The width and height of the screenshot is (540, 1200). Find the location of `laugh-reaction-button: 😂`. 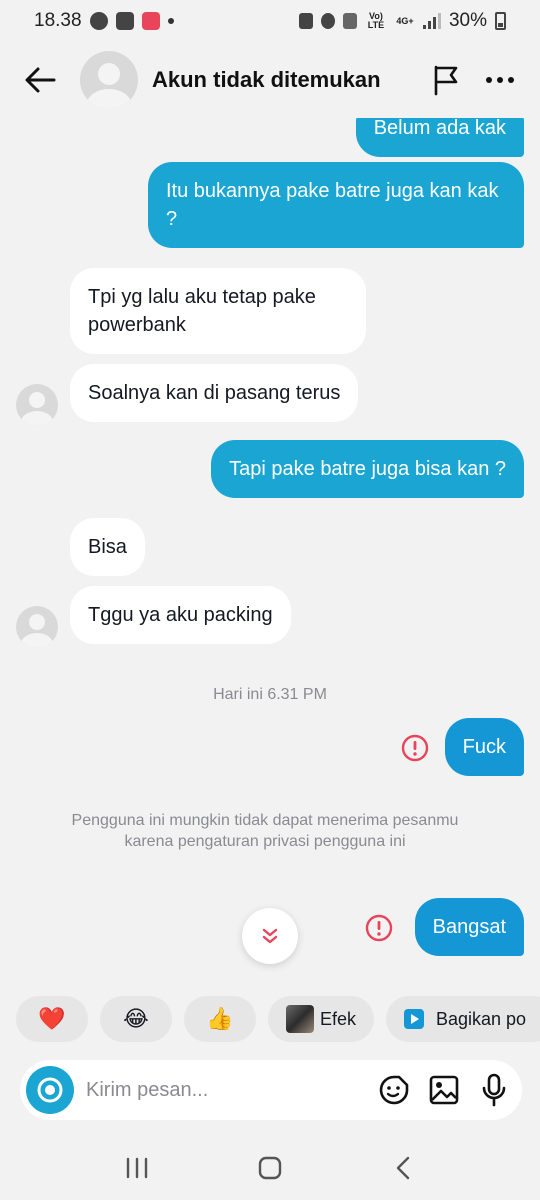

laugh-reaction-button: 😂 is located at coordinates (136, 1019).